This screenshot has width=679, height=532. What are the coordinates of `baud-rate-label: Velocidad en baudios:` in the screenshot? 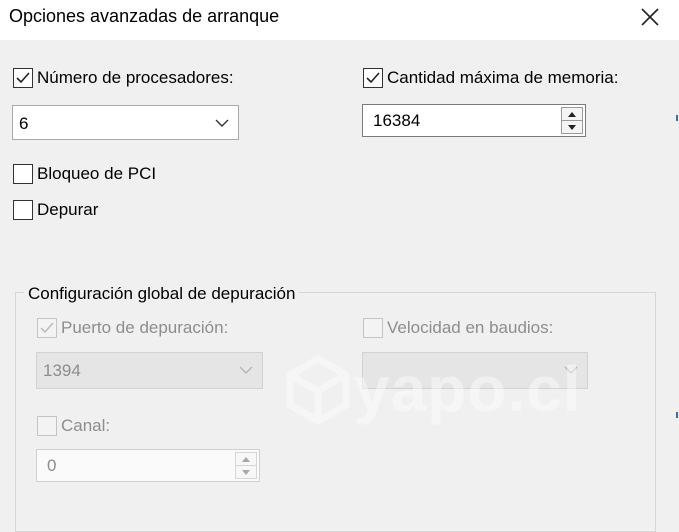 It's located at (470, 327).